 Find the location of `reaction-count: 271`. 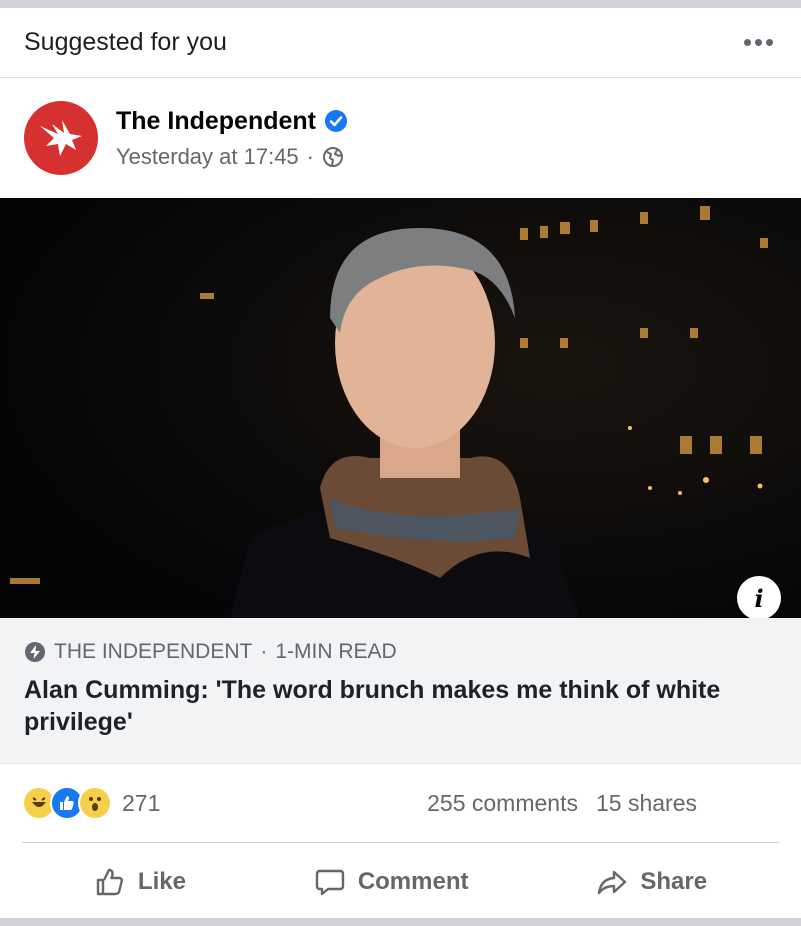

reaction-count: 271 is located at coordinates (141, 802).